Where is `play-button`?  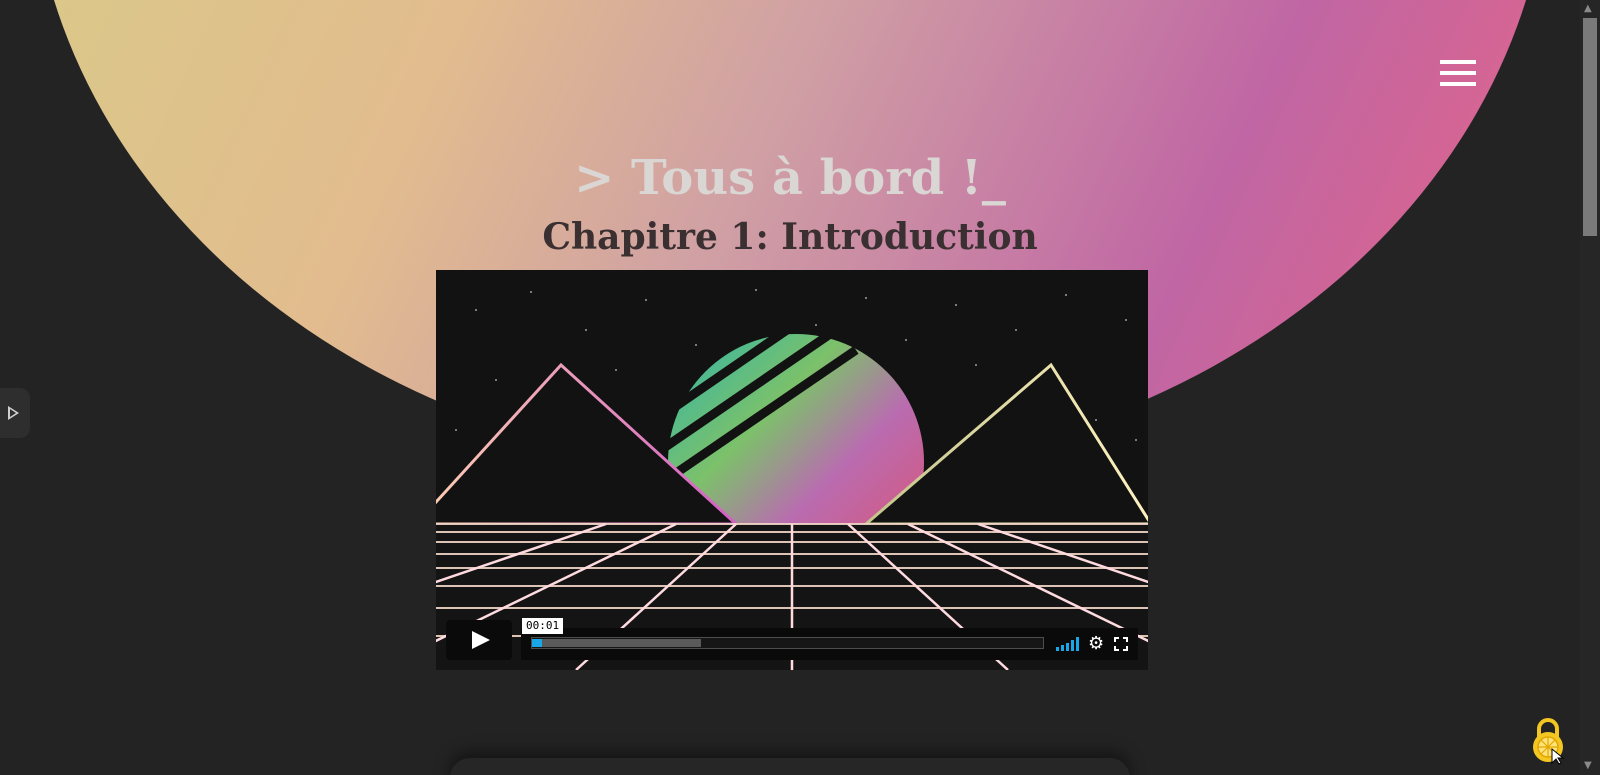
play-button is located at coordinates (479, 640).